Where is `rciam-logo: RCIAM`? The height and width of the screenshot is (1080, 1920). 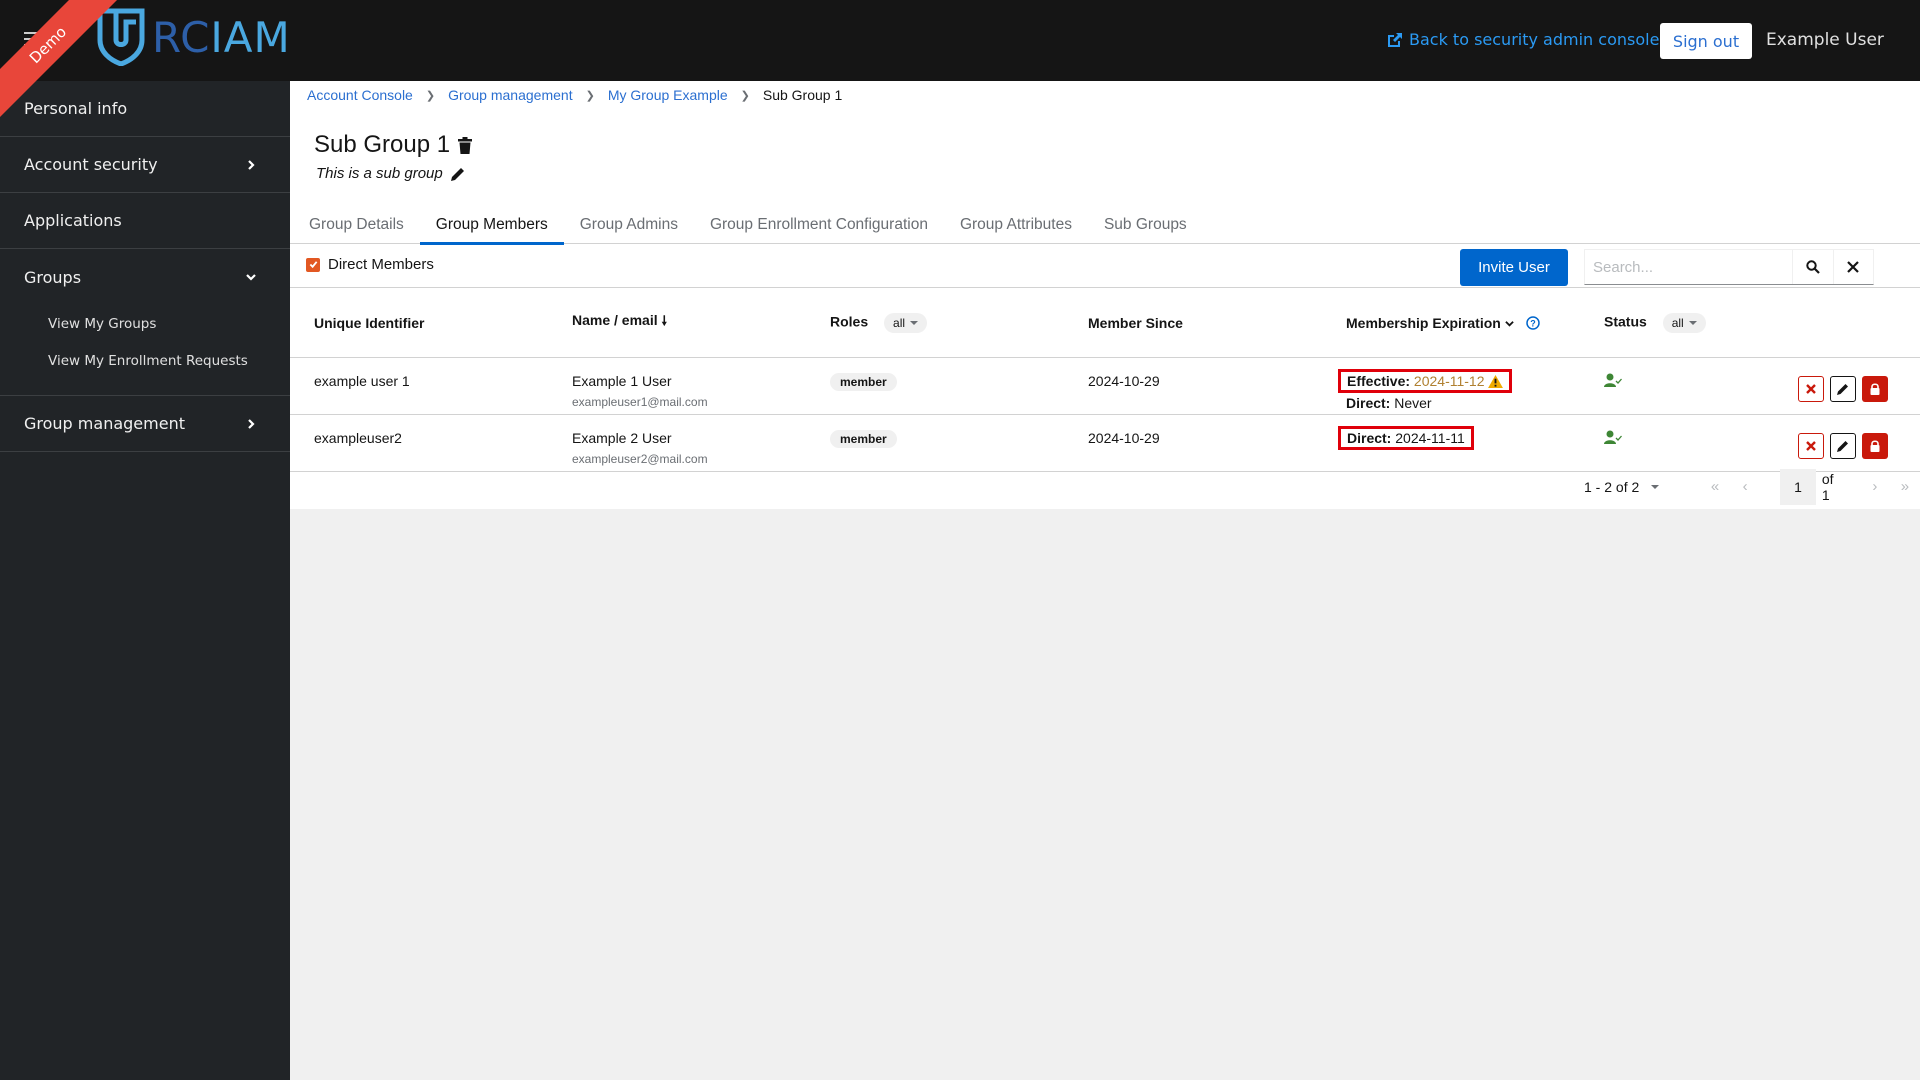
rciam-logo: RCIAM is located at coordinates (193, 37).